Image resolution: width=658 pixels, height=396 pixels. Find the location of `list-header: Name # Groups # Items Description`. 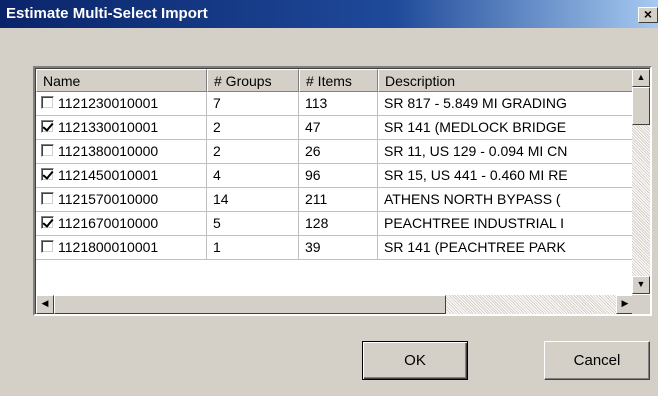

list-header: Name # Groups # Items Description is located at coordinates (335, 80).